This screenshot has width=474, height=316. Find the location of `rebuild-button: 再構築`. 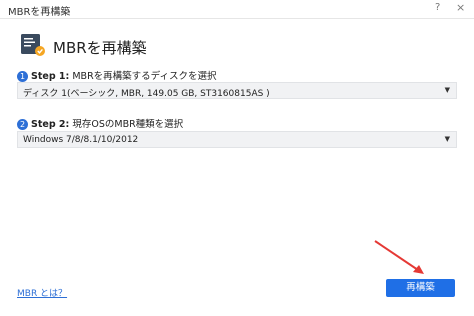

rebuild-button: 再構築 is located at coordinates (420, 288).